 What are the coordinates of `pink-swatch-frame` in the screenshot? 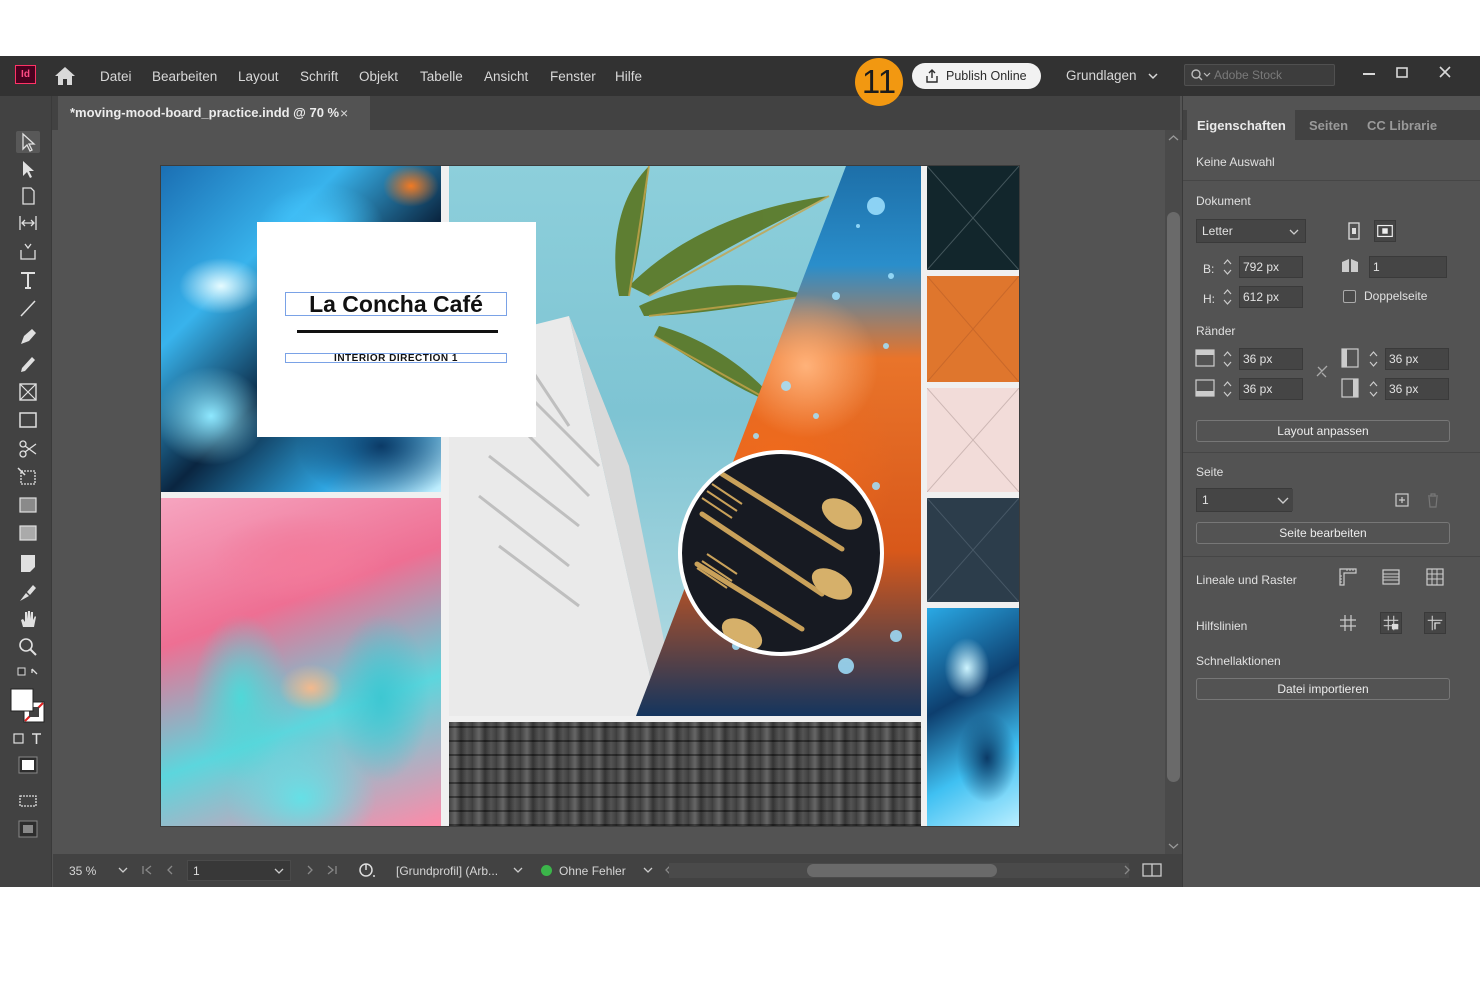 It's located at (973, 440).